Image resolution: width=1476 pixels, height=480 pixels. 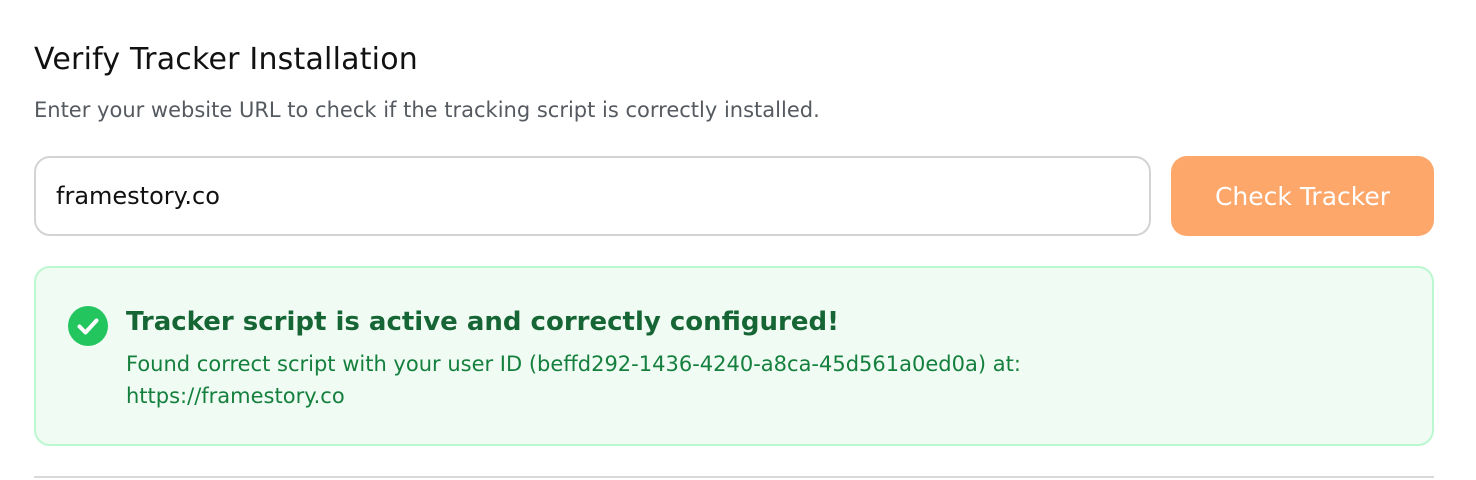 I want to click on check-tracker-button: Check Tracker, so click(x=1302, y=196).